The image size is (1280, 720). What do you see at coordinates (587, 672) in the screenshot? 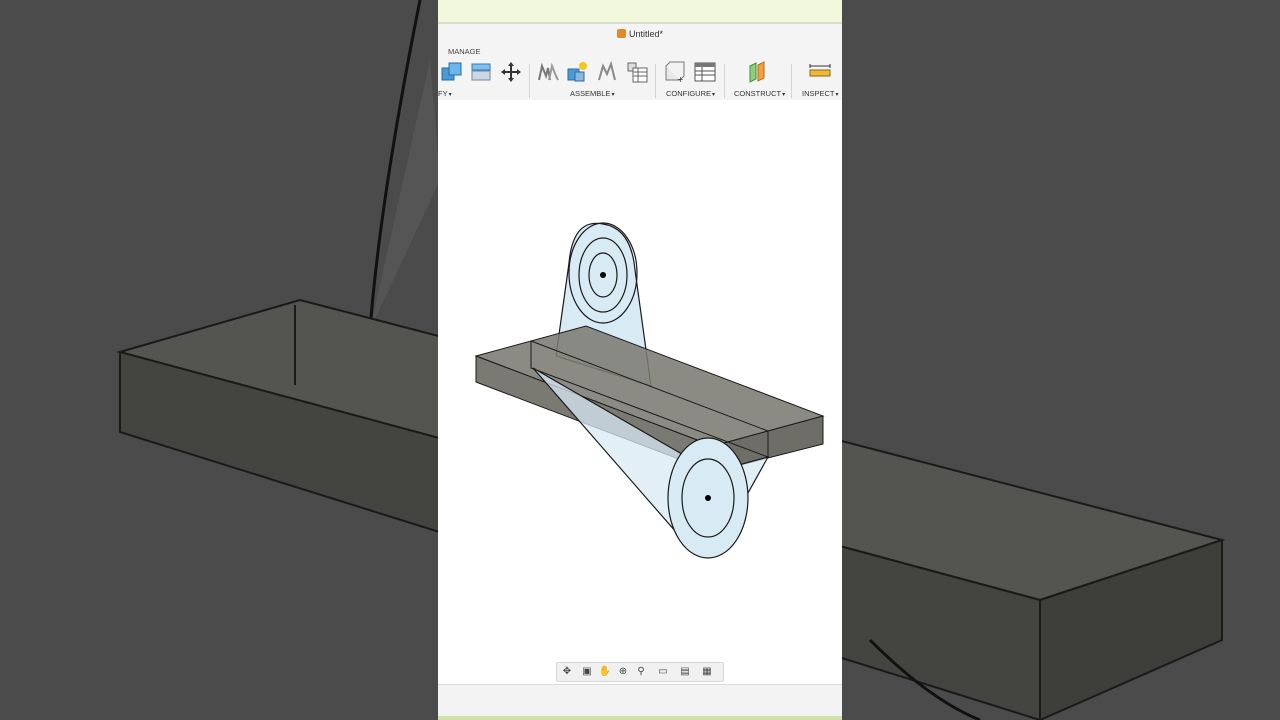
I see `look-at-icon: ▣` at bounding box center [587, 672].